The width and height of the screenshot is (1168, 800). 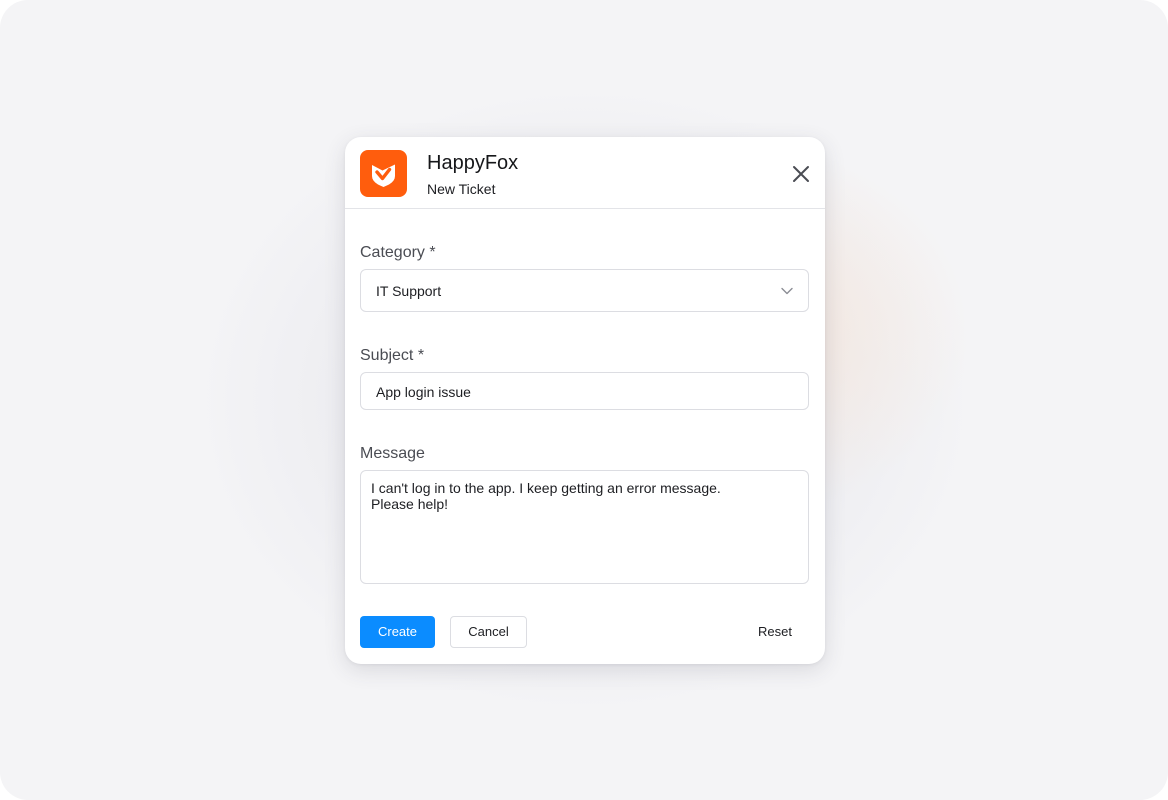 I want to click on close-icon, so click(x=801, y=174).